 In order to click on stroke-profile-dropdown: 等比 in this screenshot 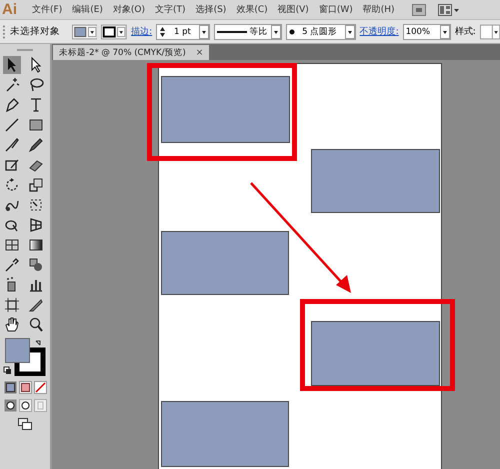, I will do `click(248, 32)`.